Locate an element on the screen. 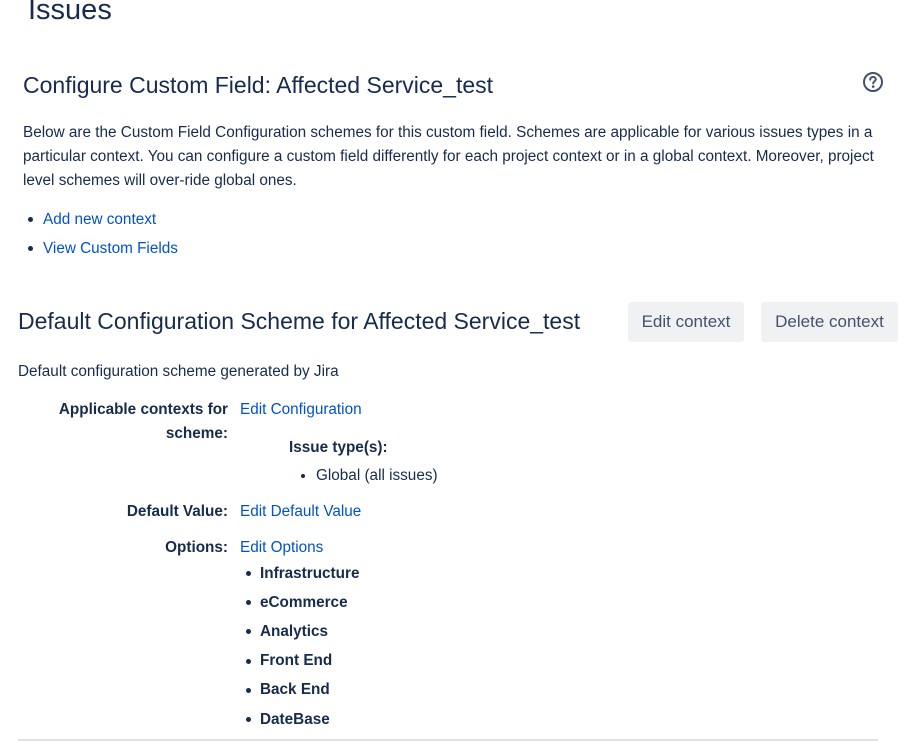 Image resolution: width=916 pixels, height=742 pixels. list-item: DateBase is located at coordinates (302, 719).